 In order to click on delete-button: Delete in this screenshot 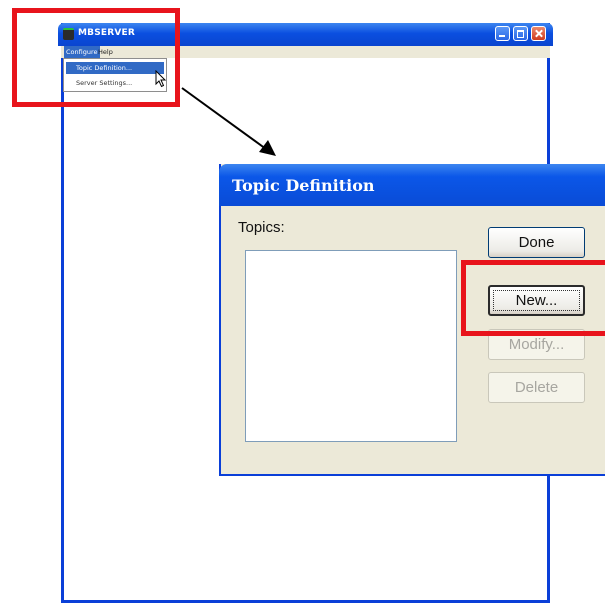, I will do `click(536, 387)`.